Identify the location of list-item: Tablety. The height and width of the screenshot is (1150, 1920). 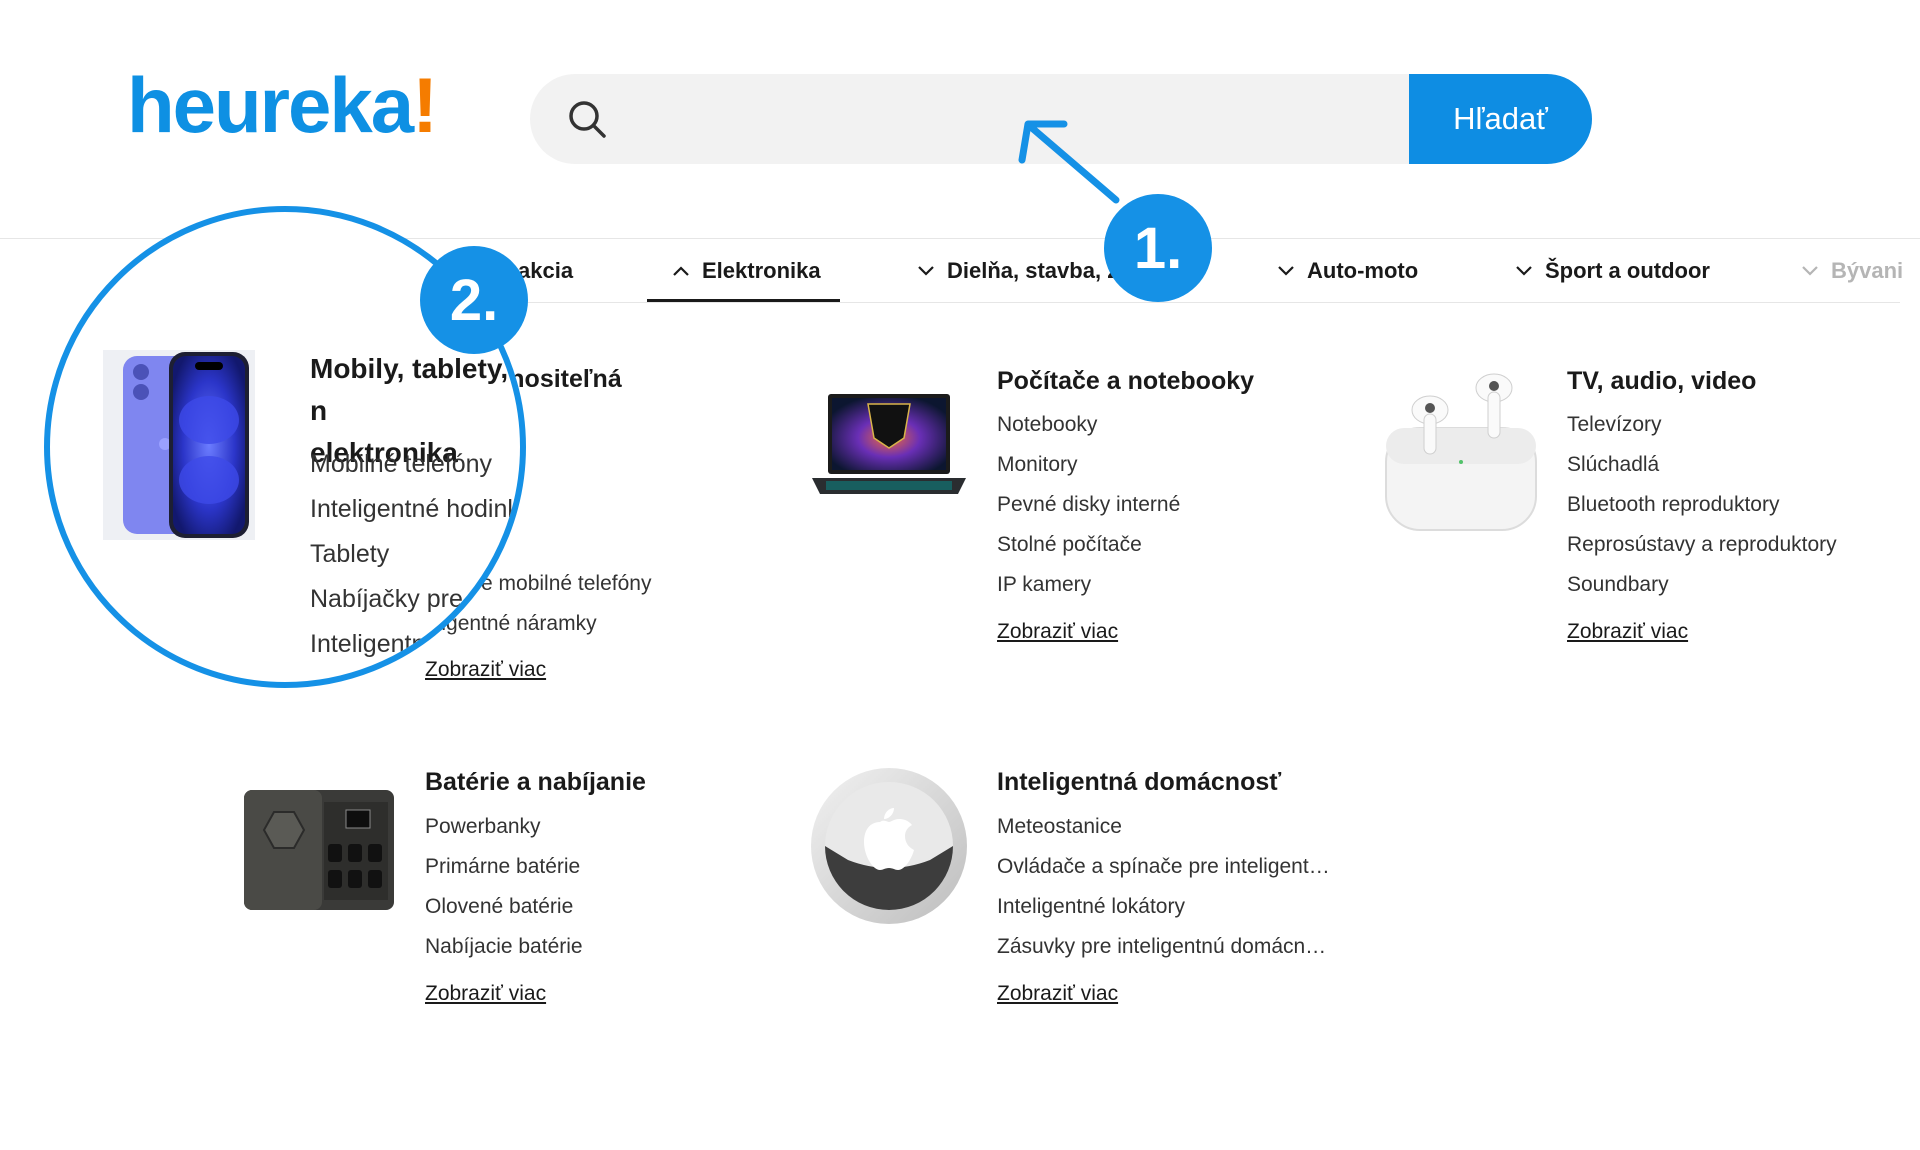
(415, 554).